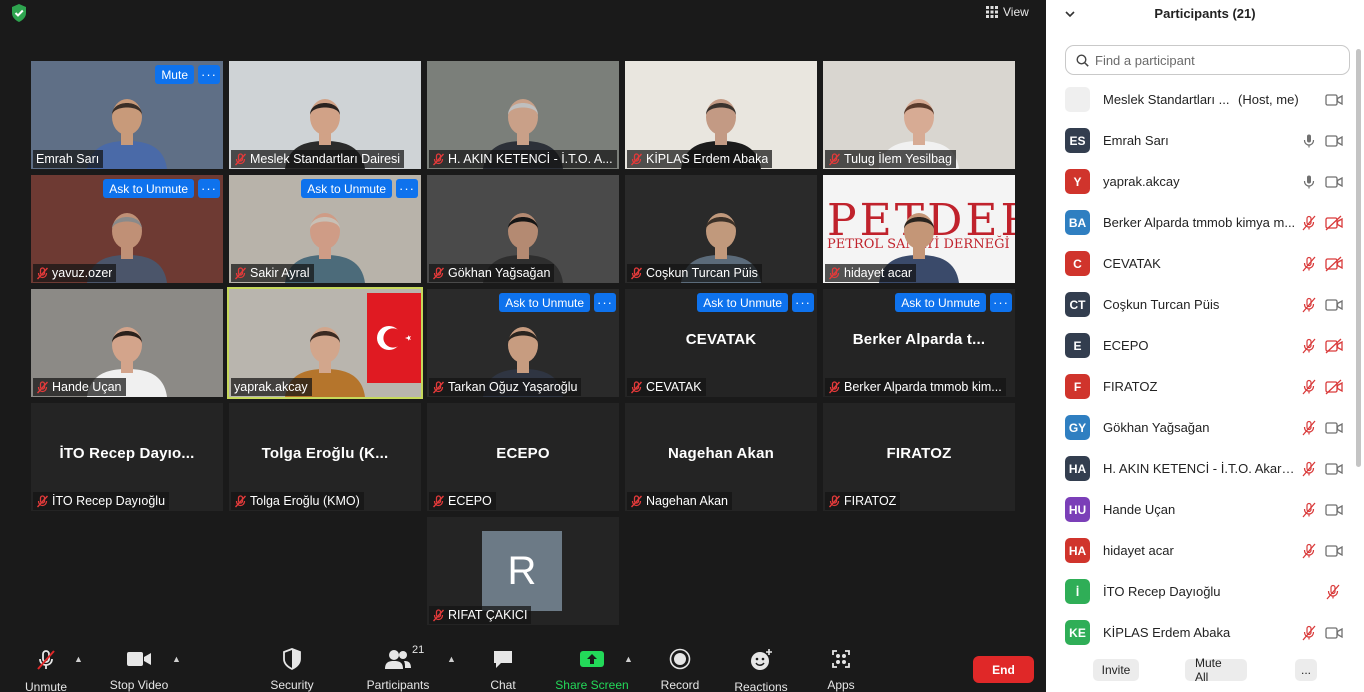  Describe the element at coordinates (523, 457) in the screenshot. I see `video-tile: ECEPO ECEPO` at that location.